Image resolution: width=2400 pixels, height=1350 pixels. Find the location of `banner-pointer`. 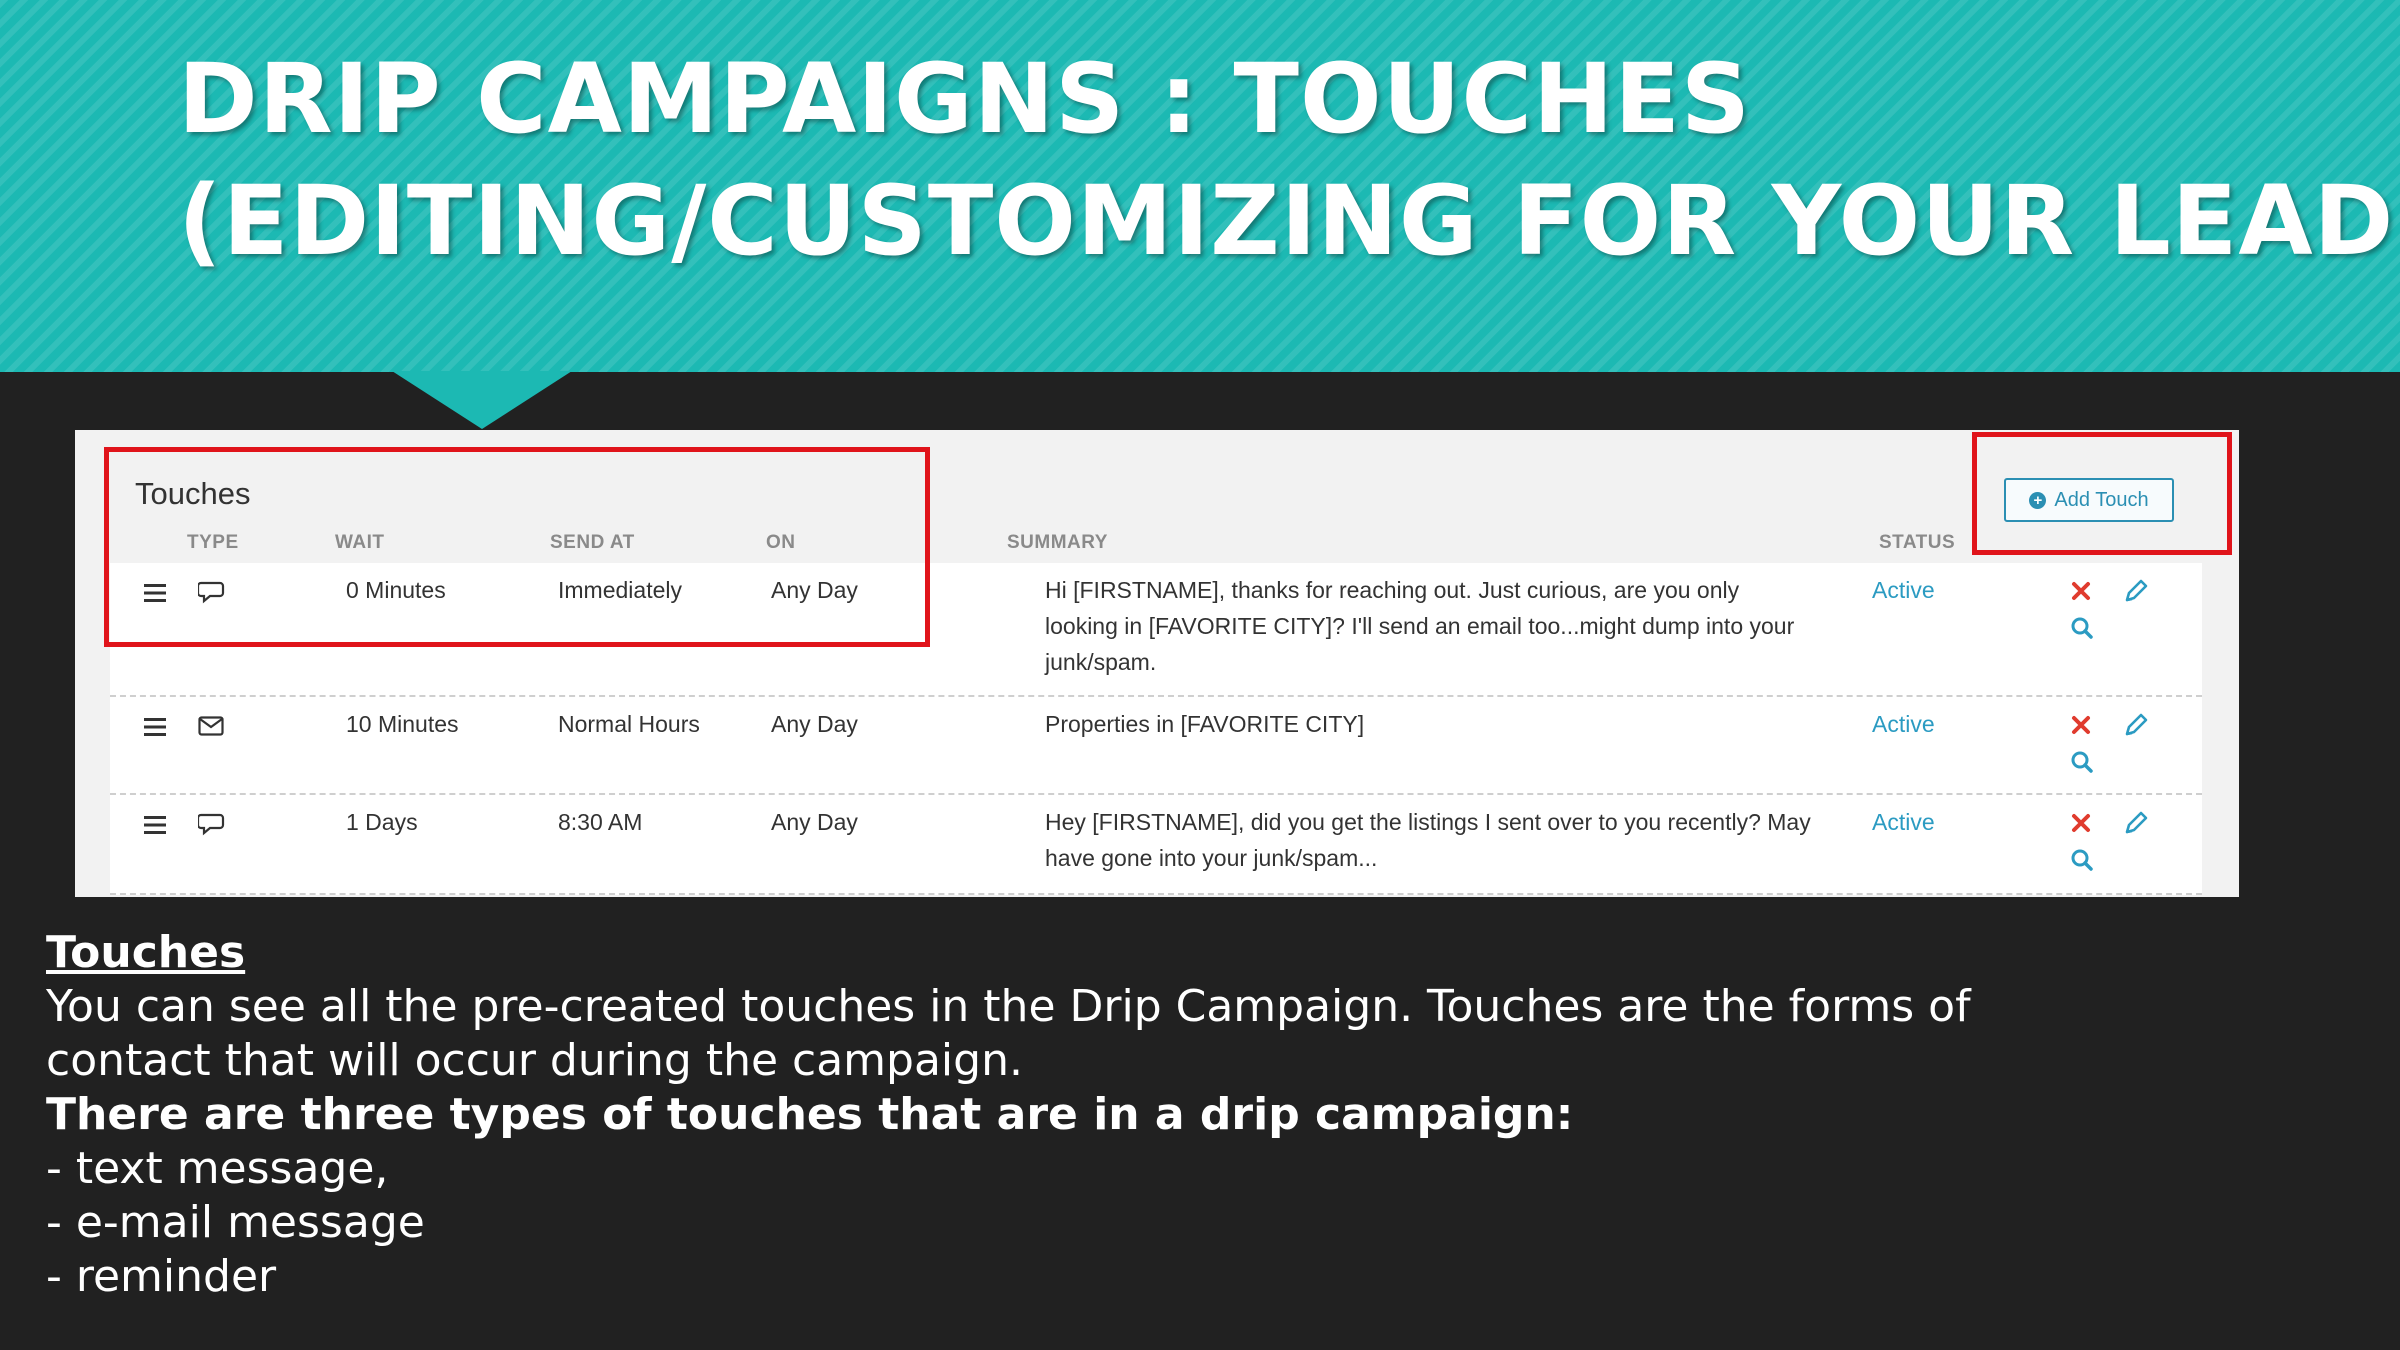

banner-pointer is located at coordinates (482, 400).